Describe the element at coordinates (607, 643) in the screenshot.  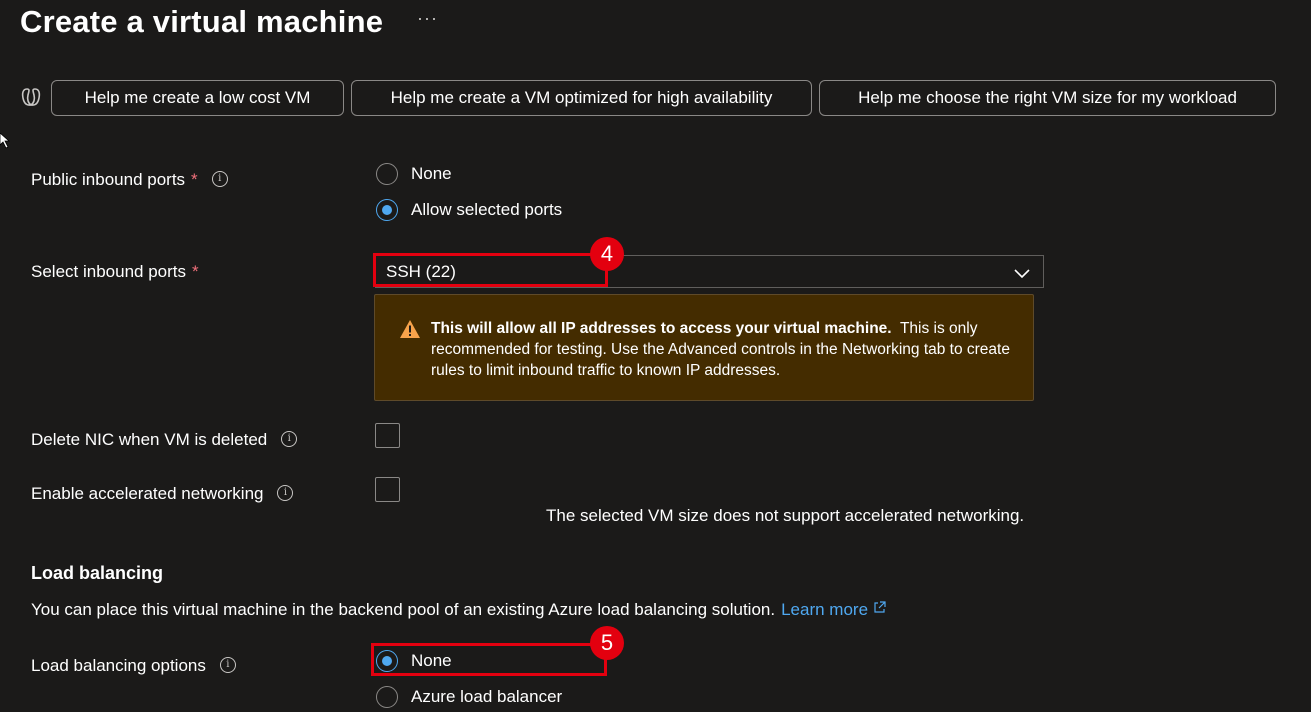
I see `annotation-badge-5: 5` at that location.